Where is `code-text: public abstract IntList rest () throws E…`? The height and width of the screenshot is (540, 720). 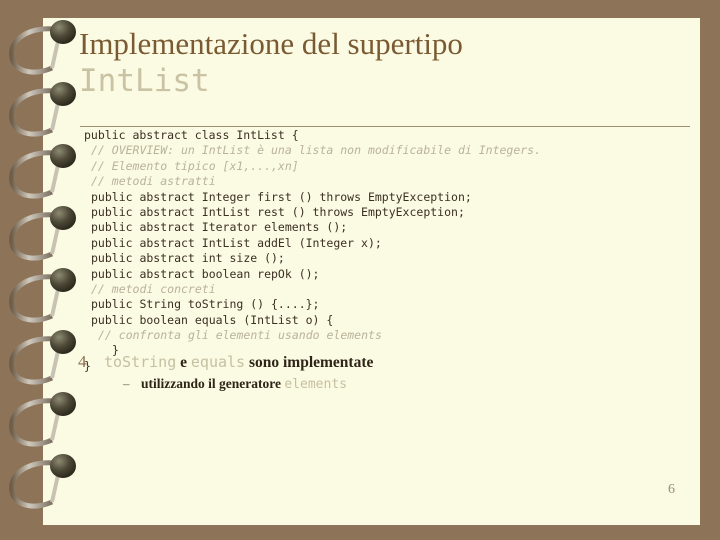
code-text: public abstract IntList rest () throws E… is located at coordinates (278, 211).